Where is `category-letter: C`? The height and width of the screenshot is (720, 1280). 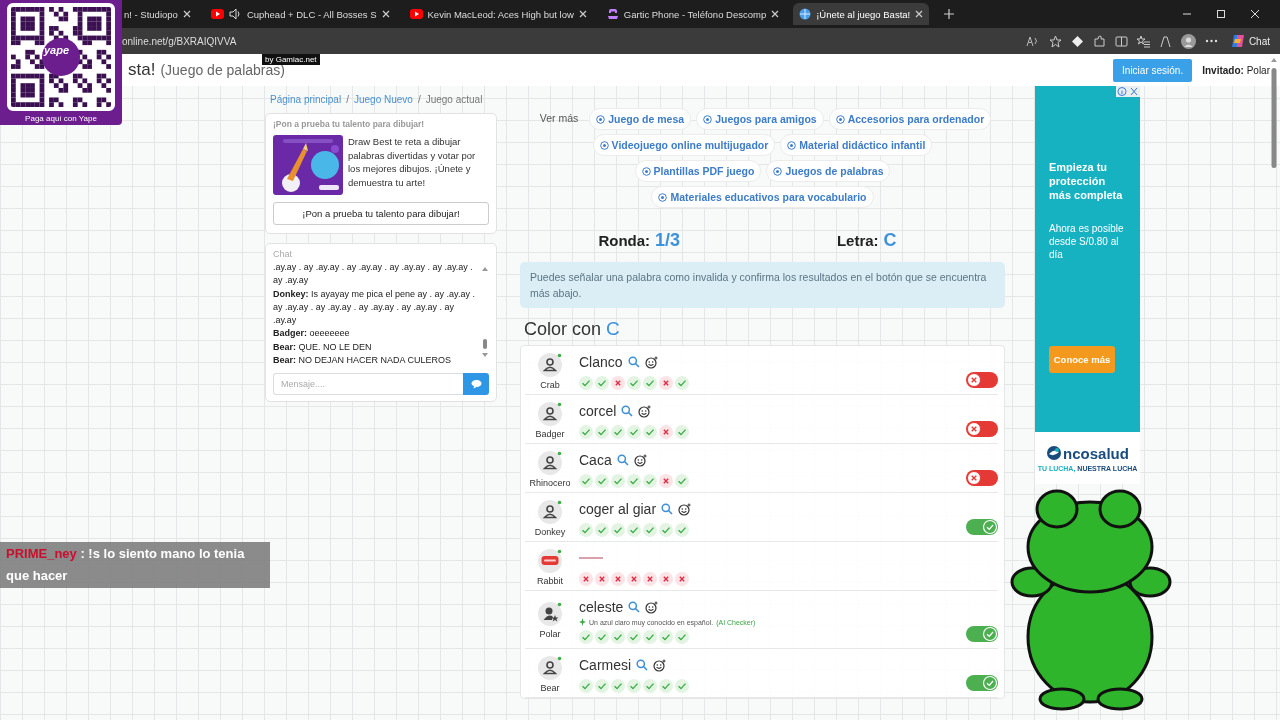
category-letter: C is located at coordinates (613, 329).